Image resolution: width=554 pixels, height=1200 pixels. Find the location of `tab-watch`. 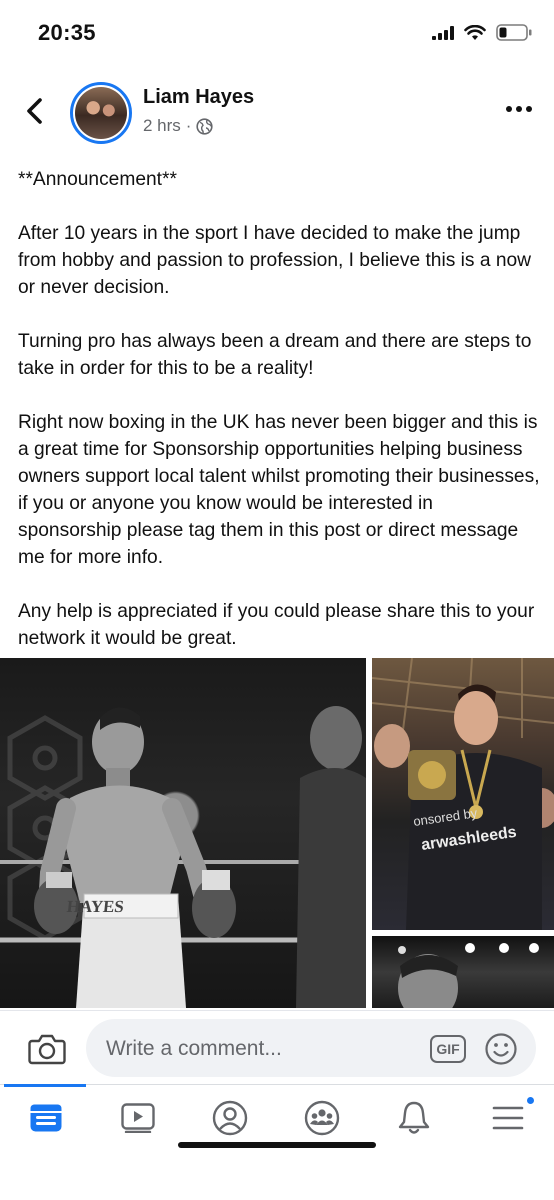

tab-watch is located at coordinates (138, 1118).